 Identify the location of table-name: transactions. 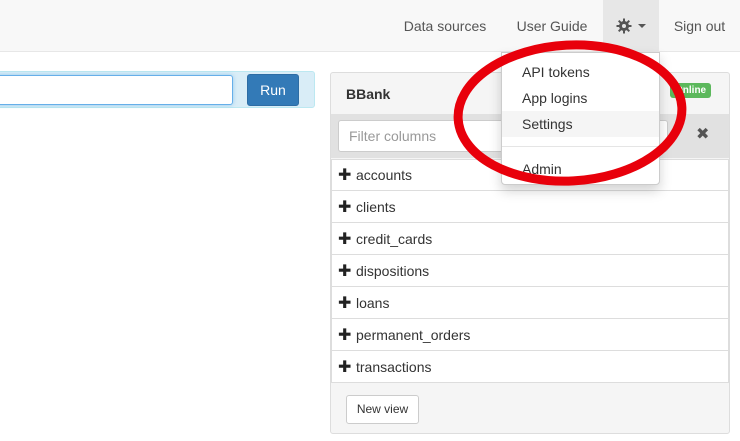
(394, 366).